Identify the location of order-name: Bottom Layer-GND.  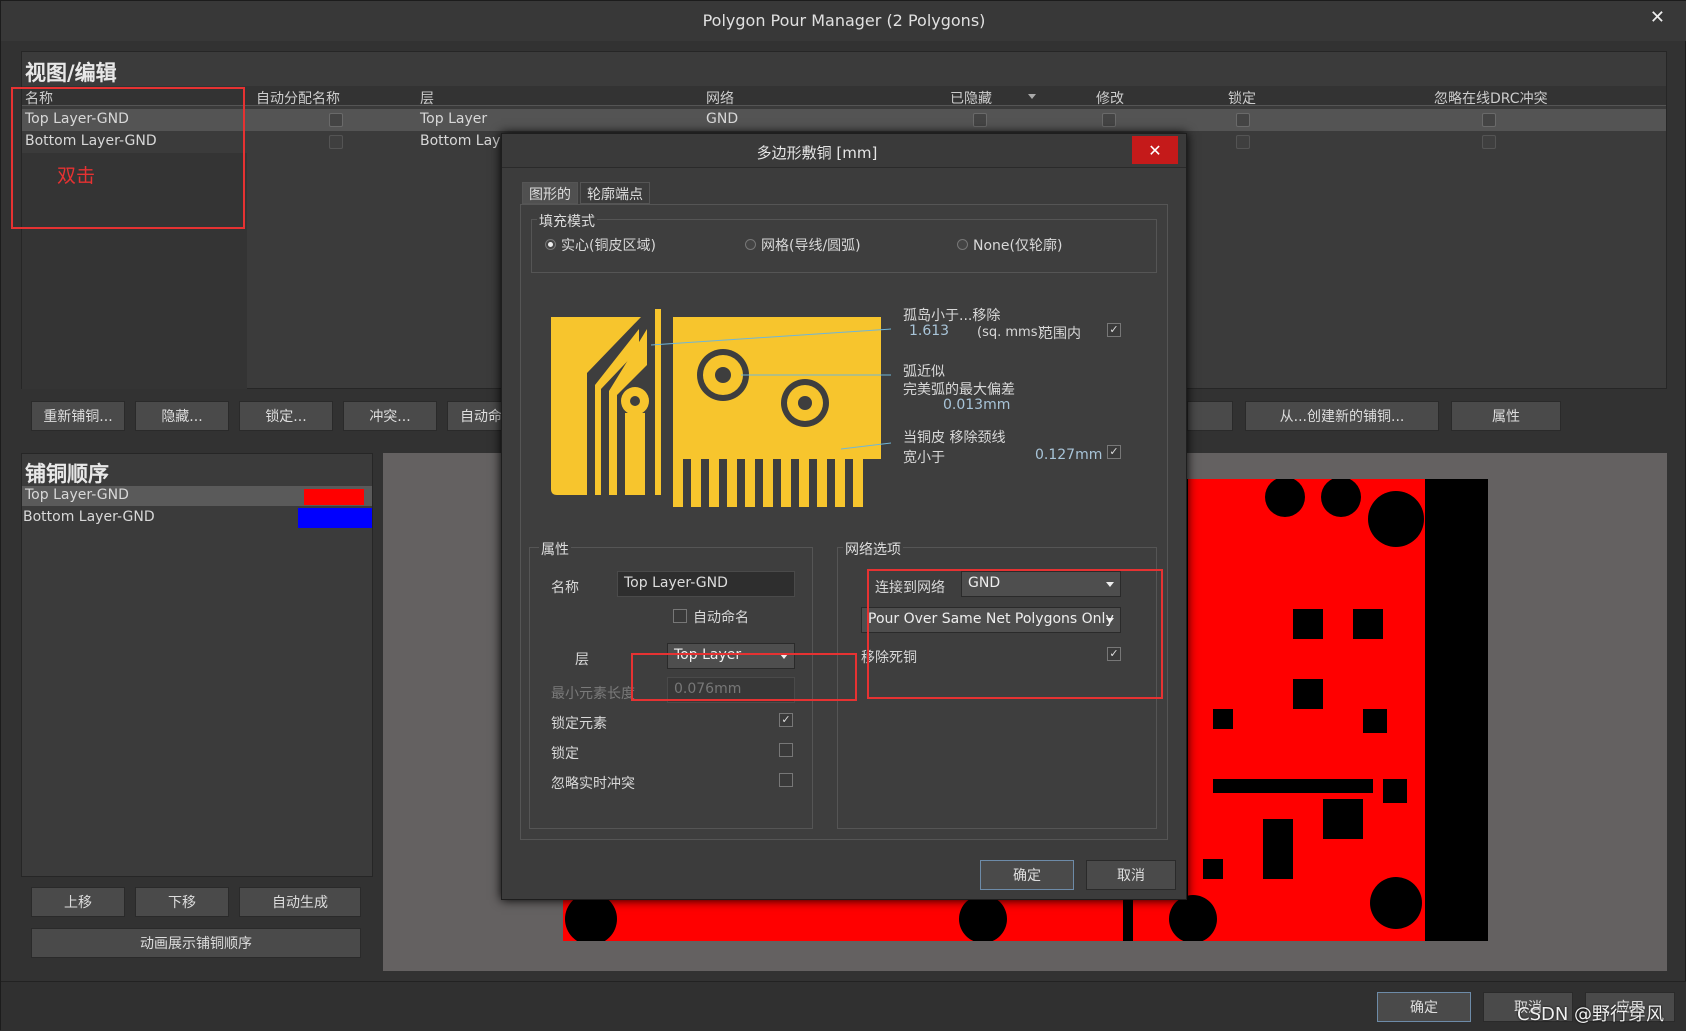
(89, 517).